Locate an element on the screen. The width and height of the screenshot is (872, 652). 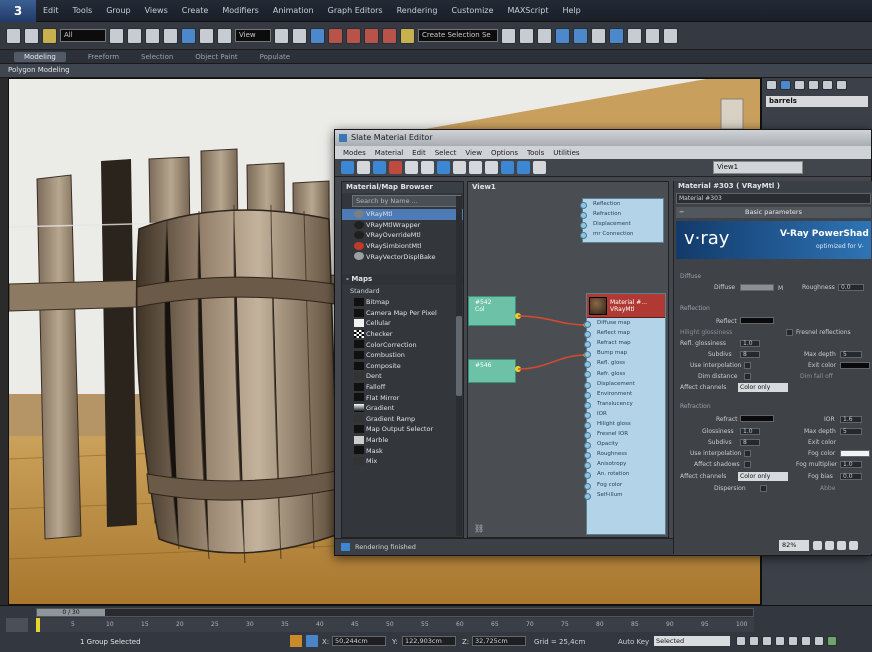
menu-item-graph-editors: Graph Editors is located at coordinates (355, 10).